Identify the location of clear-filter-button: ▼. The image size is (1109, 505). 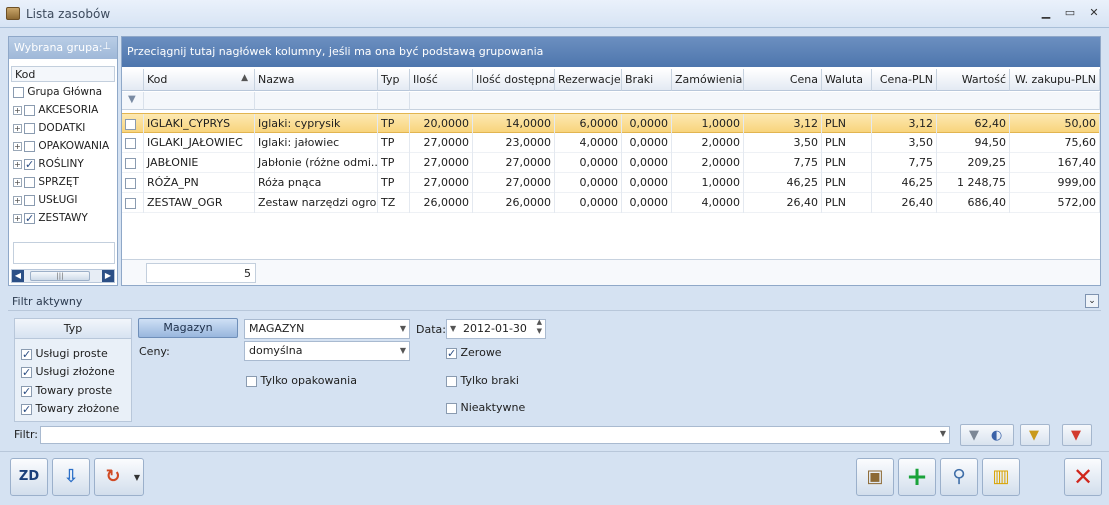
(1077, 435).